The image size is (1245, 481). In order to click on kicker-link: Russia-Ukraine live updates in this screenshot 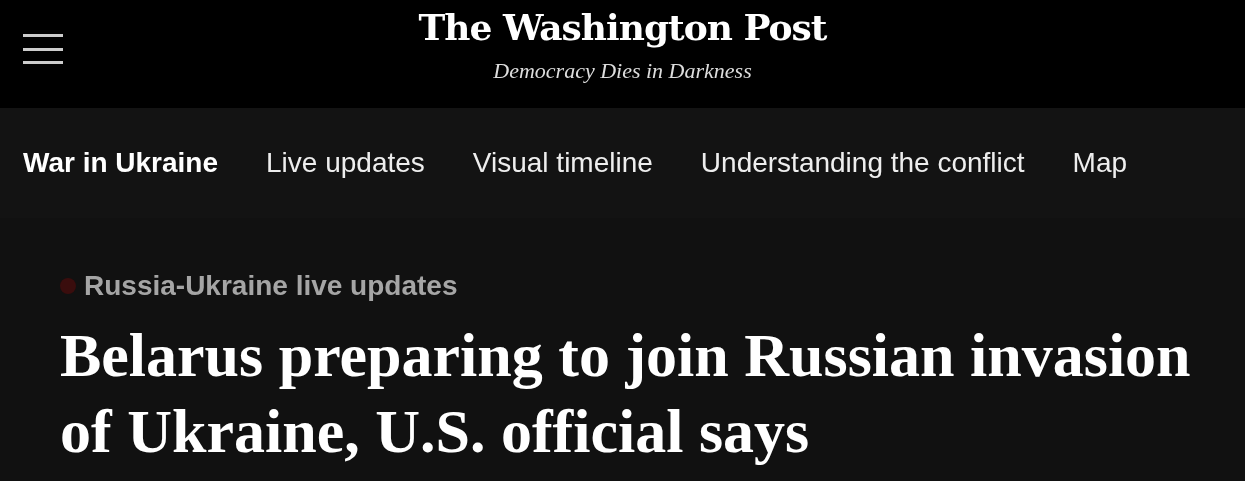, I will do `click(271, 286)`.